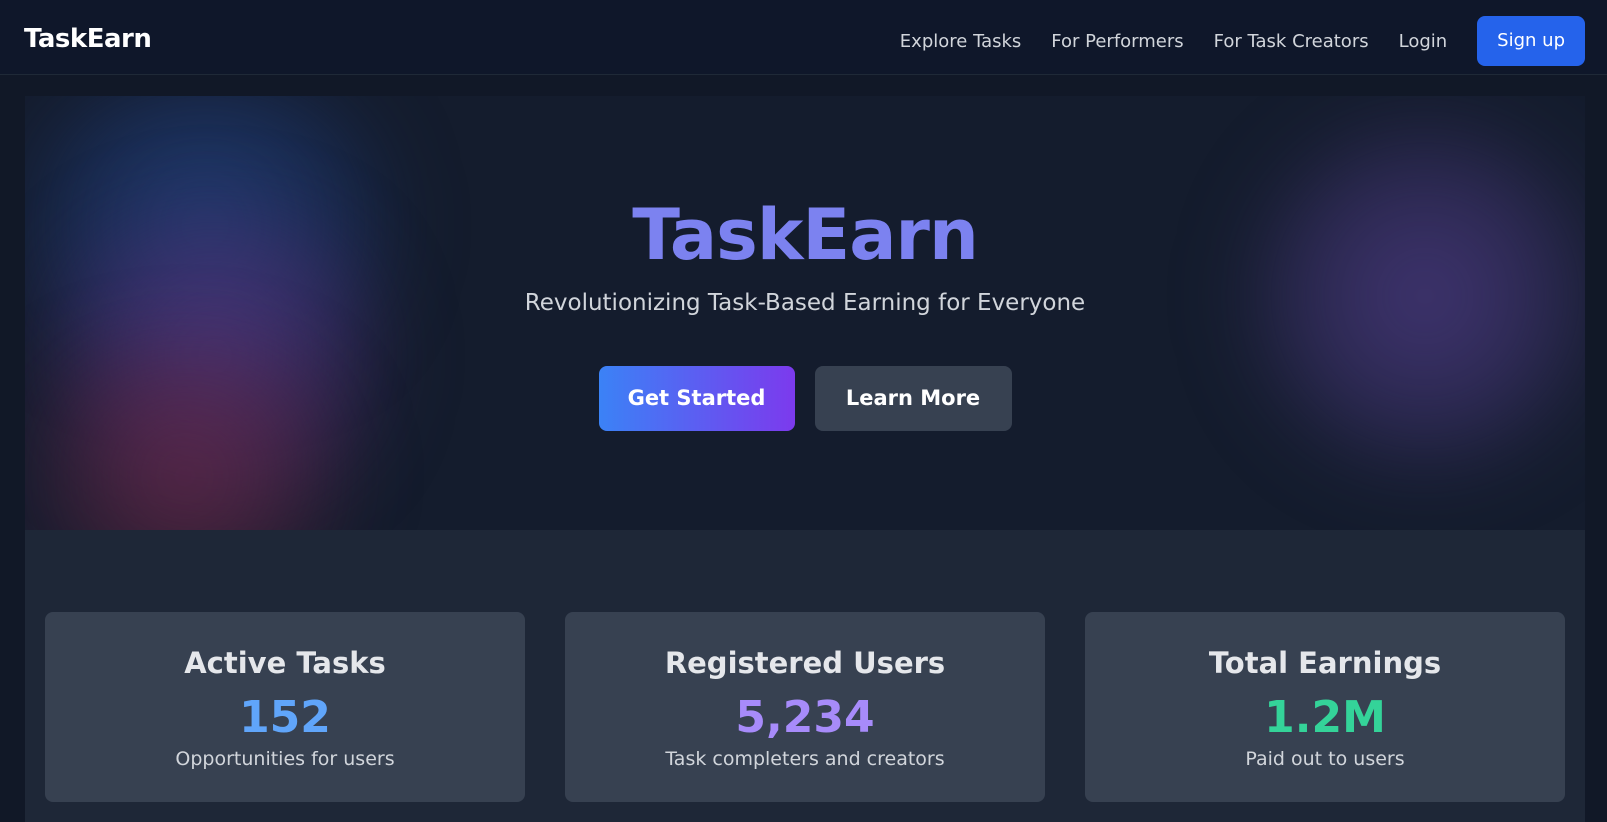 Image resolution: width=1607 pixels, height=822 pixels. What do you see at coordinates (1325, 717) in the screenshot?
I see `stat-value: 1.2M` at bounding box center [1325, 717].